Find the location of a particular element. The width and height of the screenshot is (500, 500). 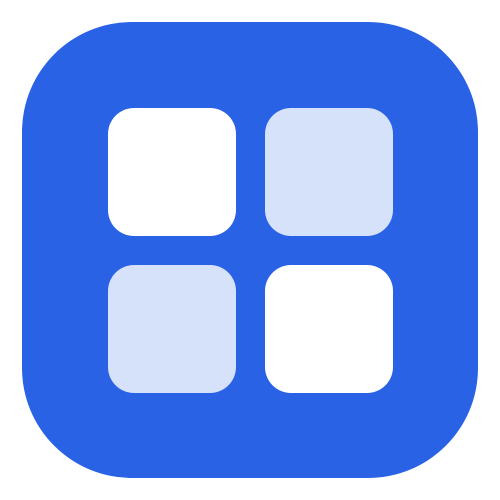

grid-square-bottom-left is located at coordinates (172, 329).